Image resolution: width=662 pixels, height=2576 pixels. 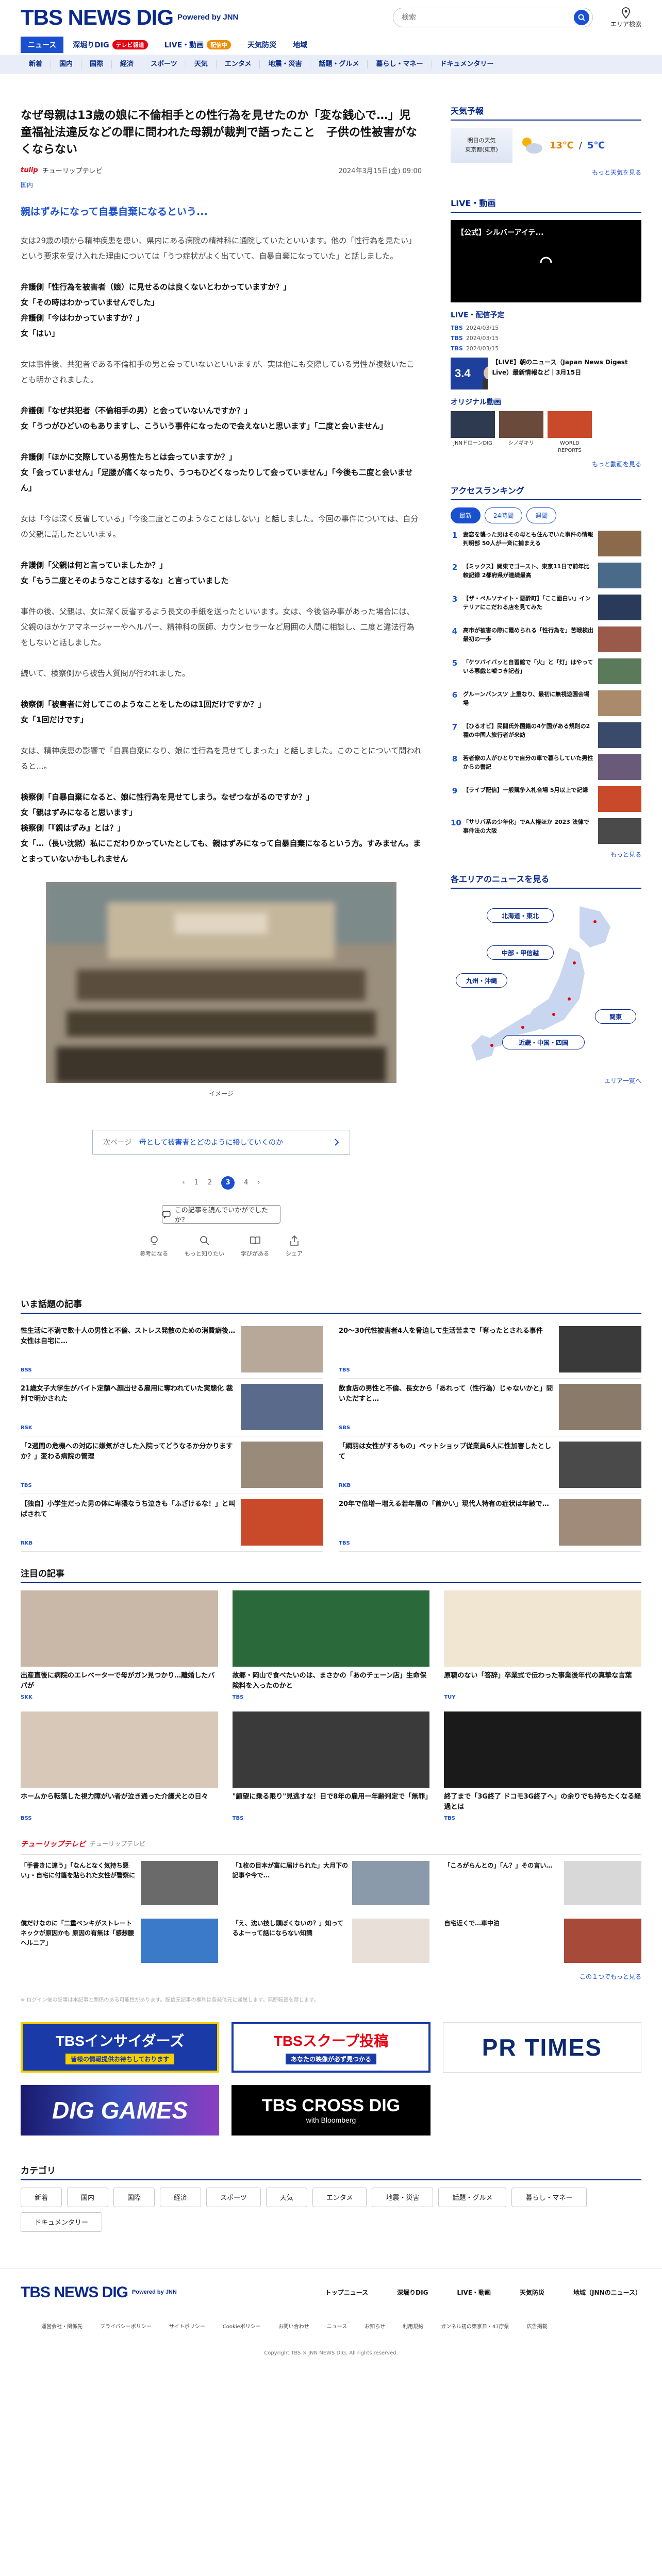 What do you see at coordinates (542, 1941) in the screenshot?
I see `tulip-item: 自宅近くで…車中泊` at bounding box center [542, 1941].